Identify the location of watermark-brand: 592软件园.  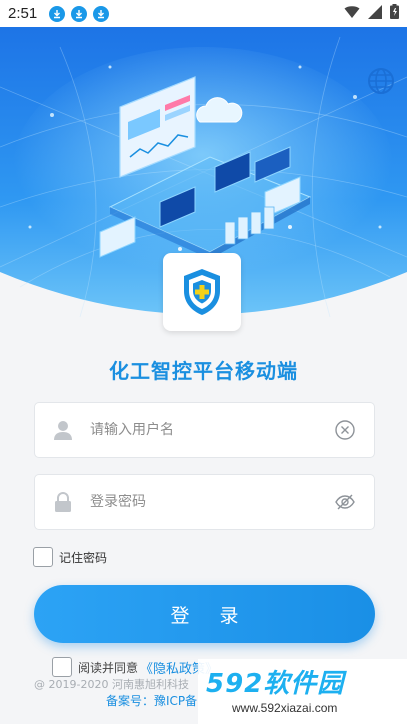
(275, 684).